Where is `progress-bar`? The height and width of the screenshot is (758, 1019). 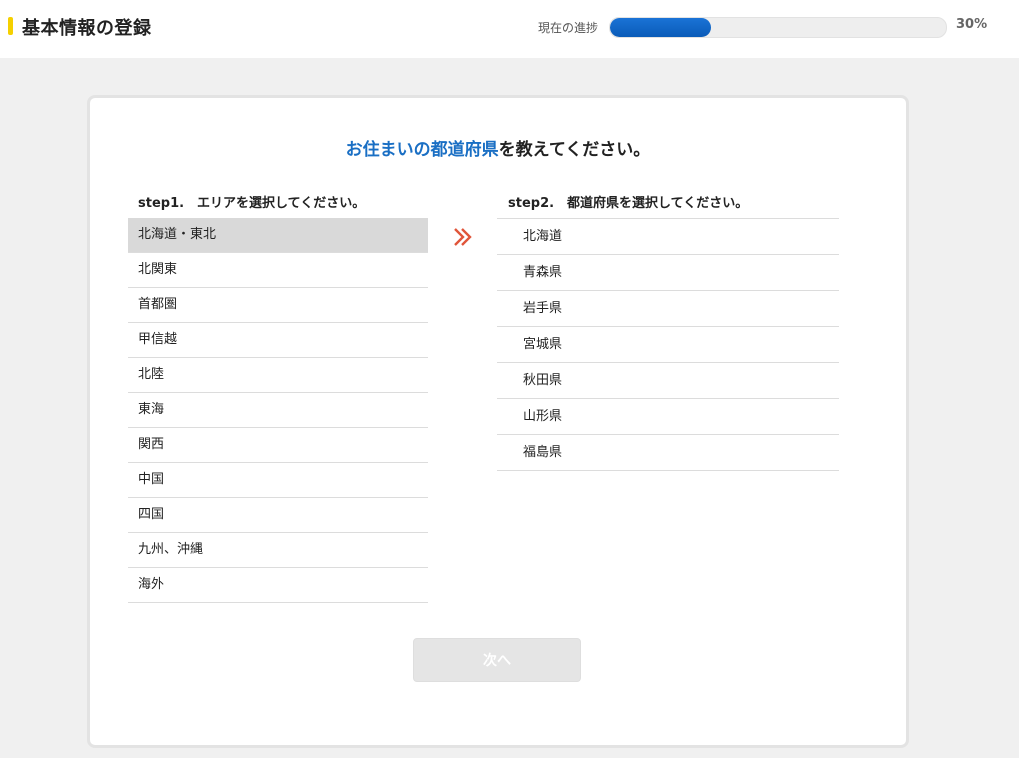 progress-bar is located at coordinates (778, 27).